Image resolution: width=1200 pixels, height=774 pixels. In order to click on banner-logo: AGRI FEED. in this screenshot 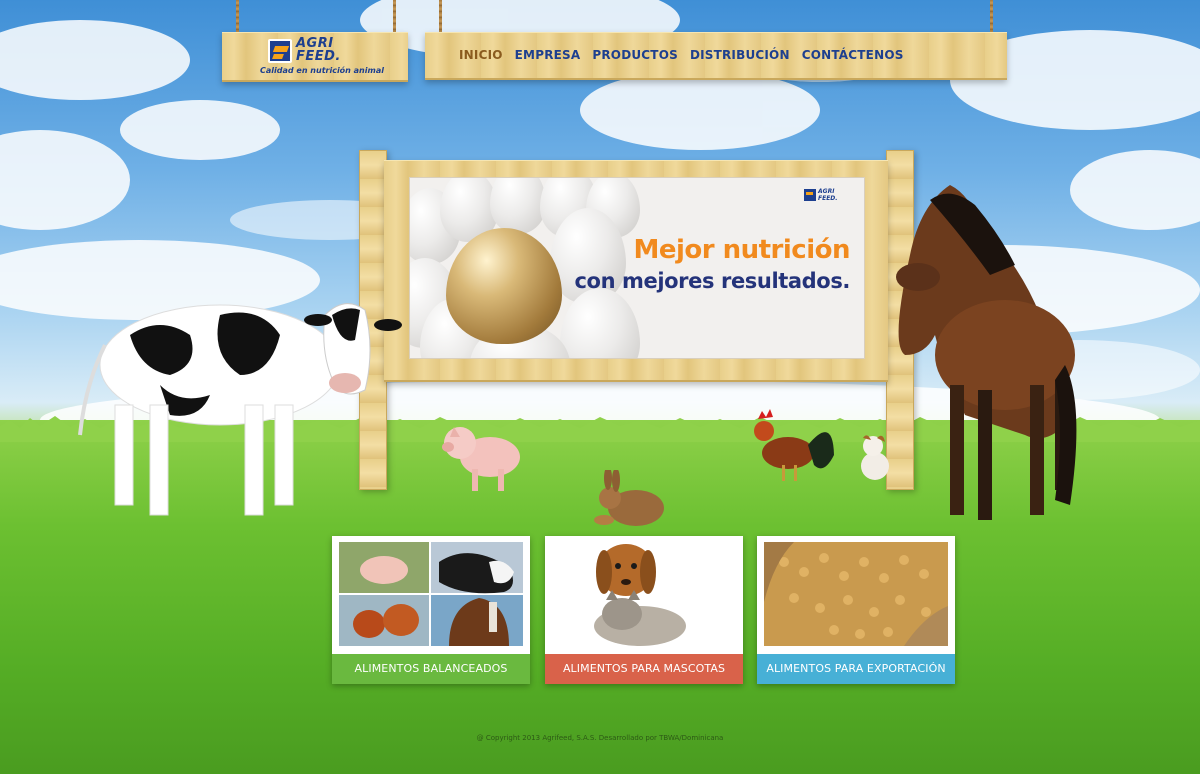, I will do `click(827, 196)`.